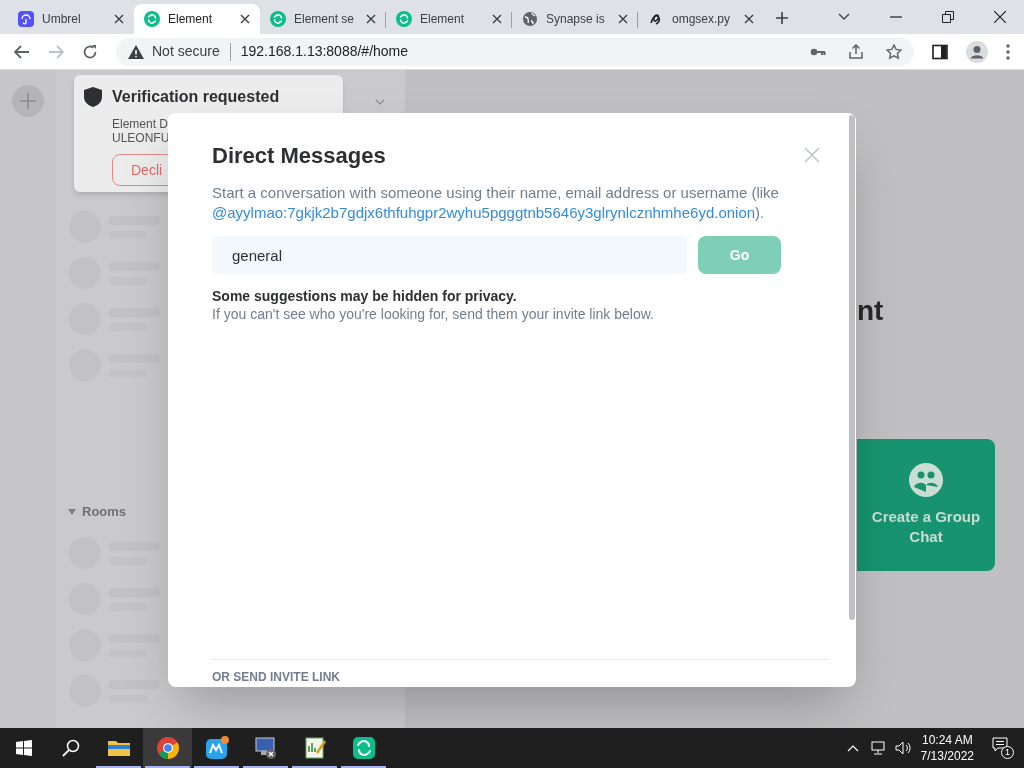  I want to click on toast-text: ULEONFU, so click(141, 138).